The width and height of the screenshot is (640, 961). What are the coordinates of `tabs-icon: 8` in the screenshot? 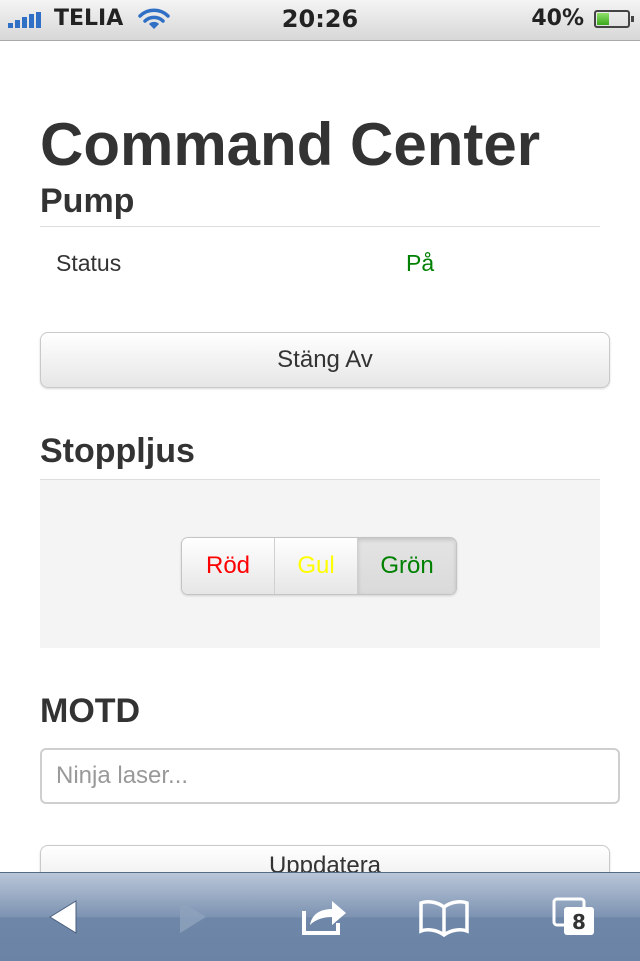 It's located at (574, 917).